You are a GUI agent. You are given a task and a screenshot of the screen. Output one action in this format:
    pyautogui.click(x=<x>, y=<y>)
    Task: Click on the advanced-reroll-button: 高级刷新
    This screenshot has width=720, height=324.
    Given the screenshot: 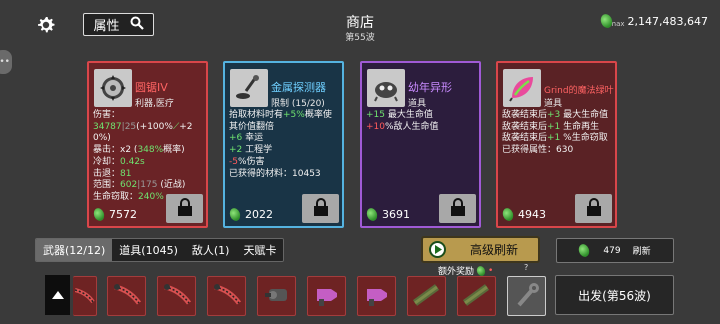 What is the action you would take?
    pyautogui.click(x=480, y=249)
    